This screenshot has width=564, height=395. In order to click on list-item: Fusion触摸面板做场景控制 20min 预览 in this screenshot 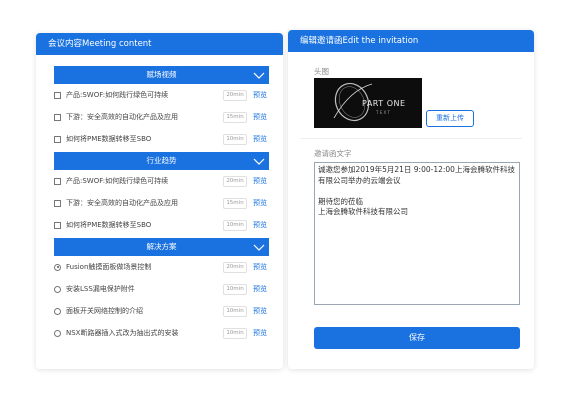, I will do `click(161, 267)`.